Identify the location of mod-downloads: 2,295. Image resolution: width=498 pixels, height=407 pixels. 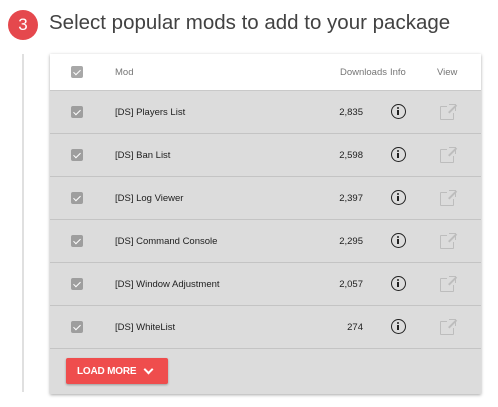
(351, 241).